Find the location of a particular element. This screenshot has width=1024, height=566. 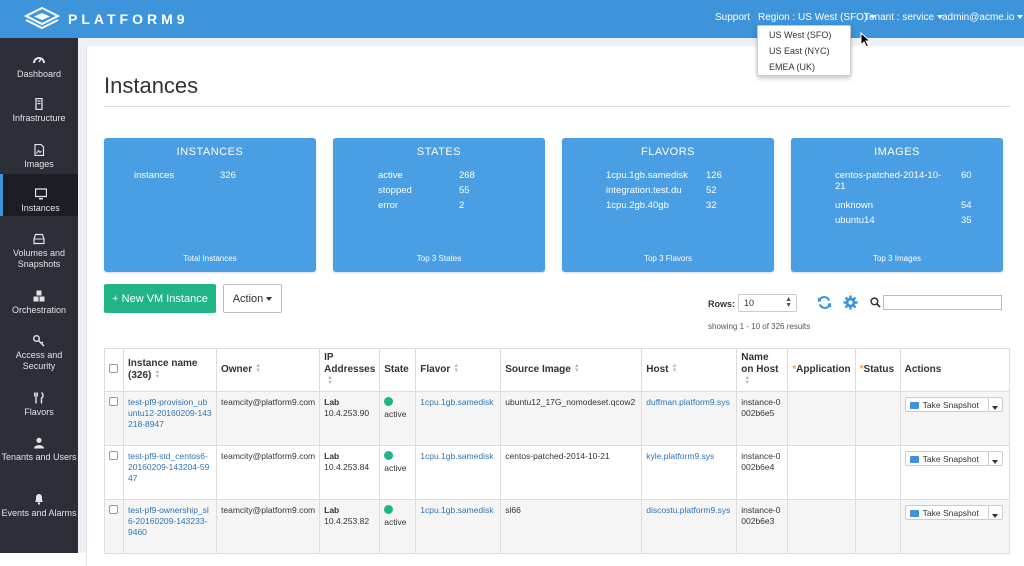

brand-name: PLATFORM9 is located at coordinates (128, 19).